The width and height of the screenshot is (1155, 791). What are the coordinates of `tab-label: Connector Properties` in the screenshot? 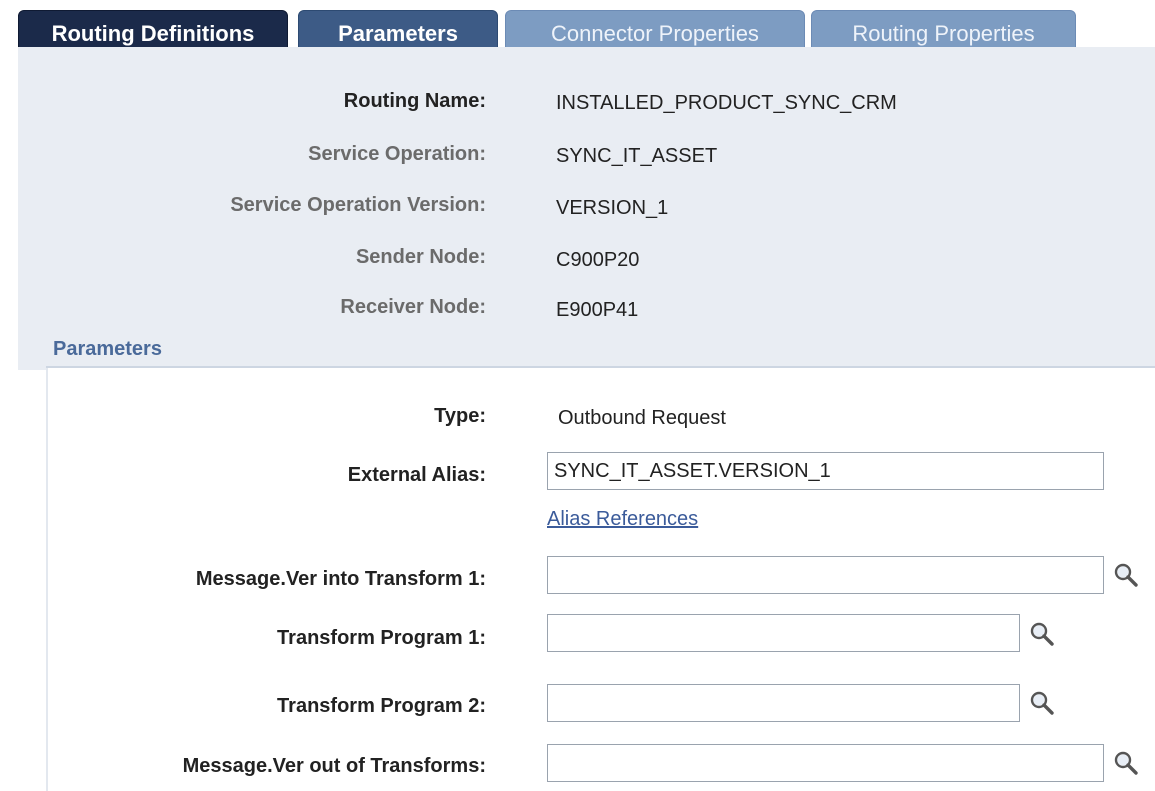 It's located at (655, 33).